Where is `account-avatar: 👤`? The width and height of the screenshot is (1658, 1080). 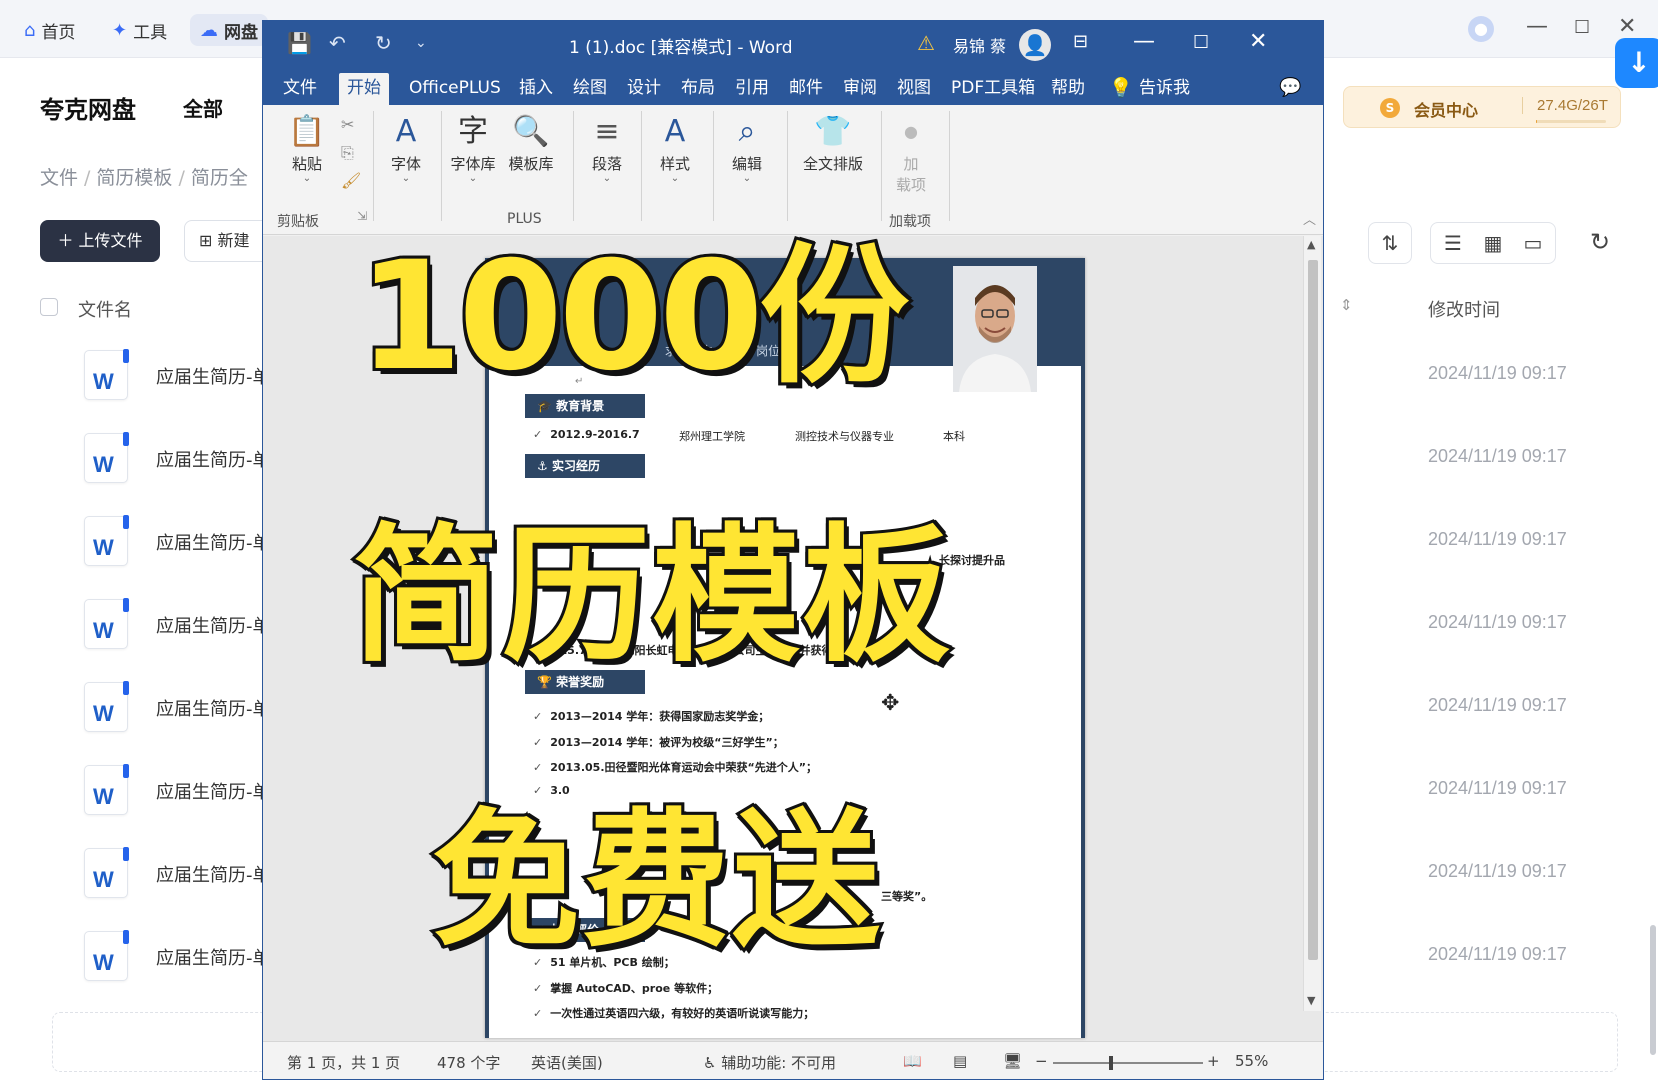
account-avatar: 👤 is located at coordinates (1035, 45).